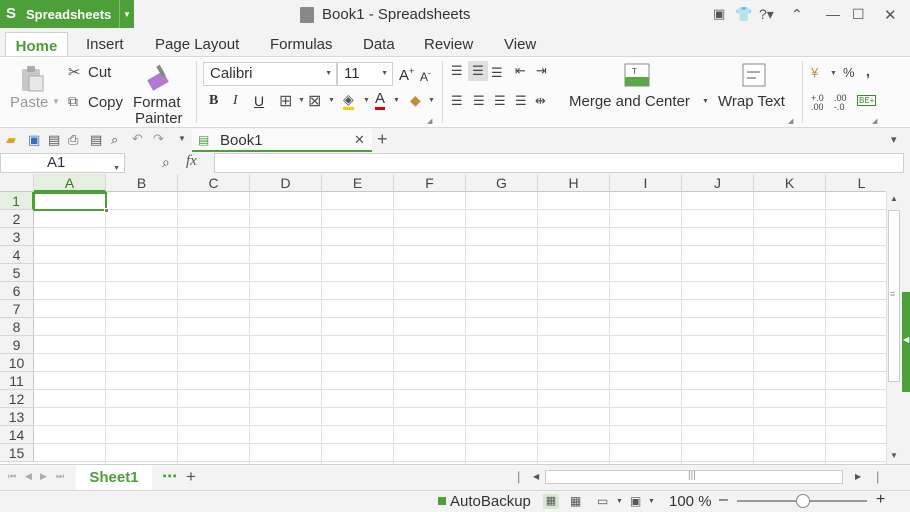 This screenshot has height=512, width=910. I want to click on fx-icon: fx, so click(191, 161).